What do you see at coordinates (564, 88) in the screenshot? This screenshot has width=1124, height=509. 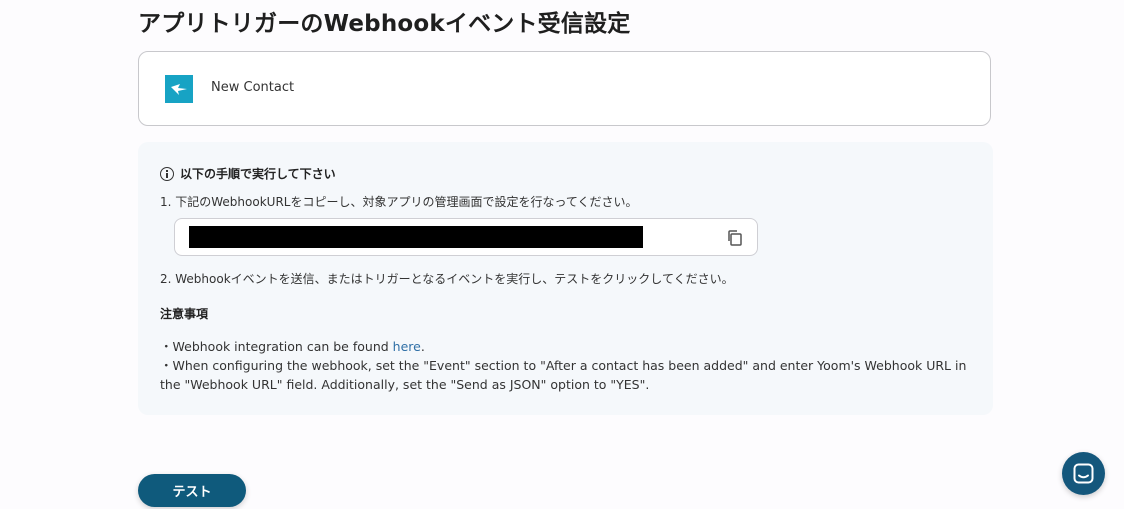 I see `app-trigger-card: New Contact` at bounding box center [564, 88].